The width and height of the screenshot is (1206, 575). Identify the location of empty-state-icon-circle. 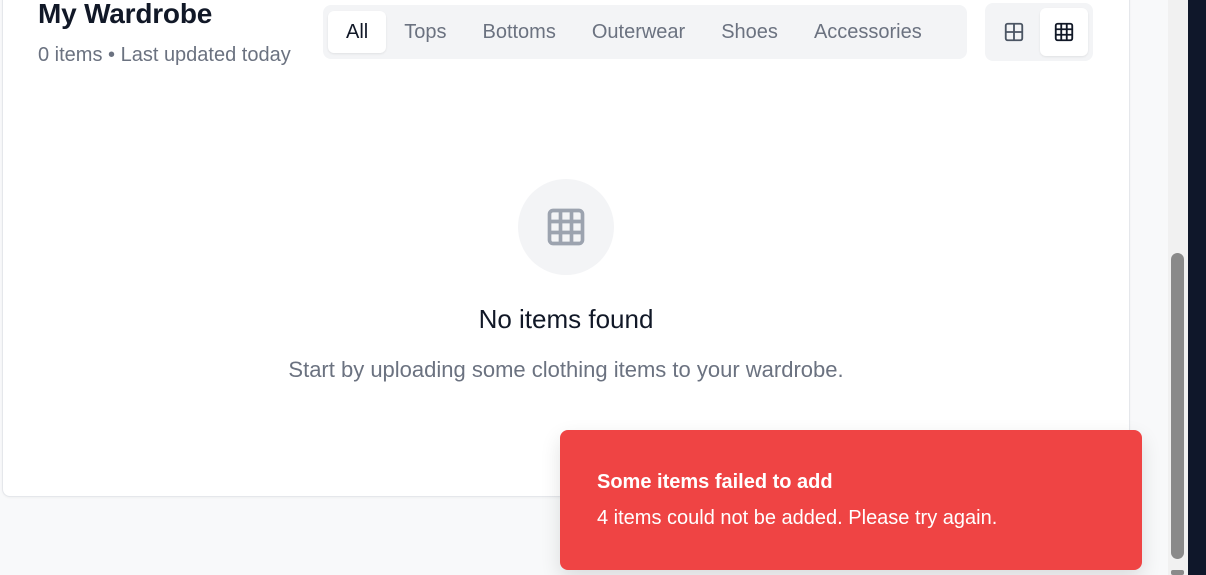
(566, 227).